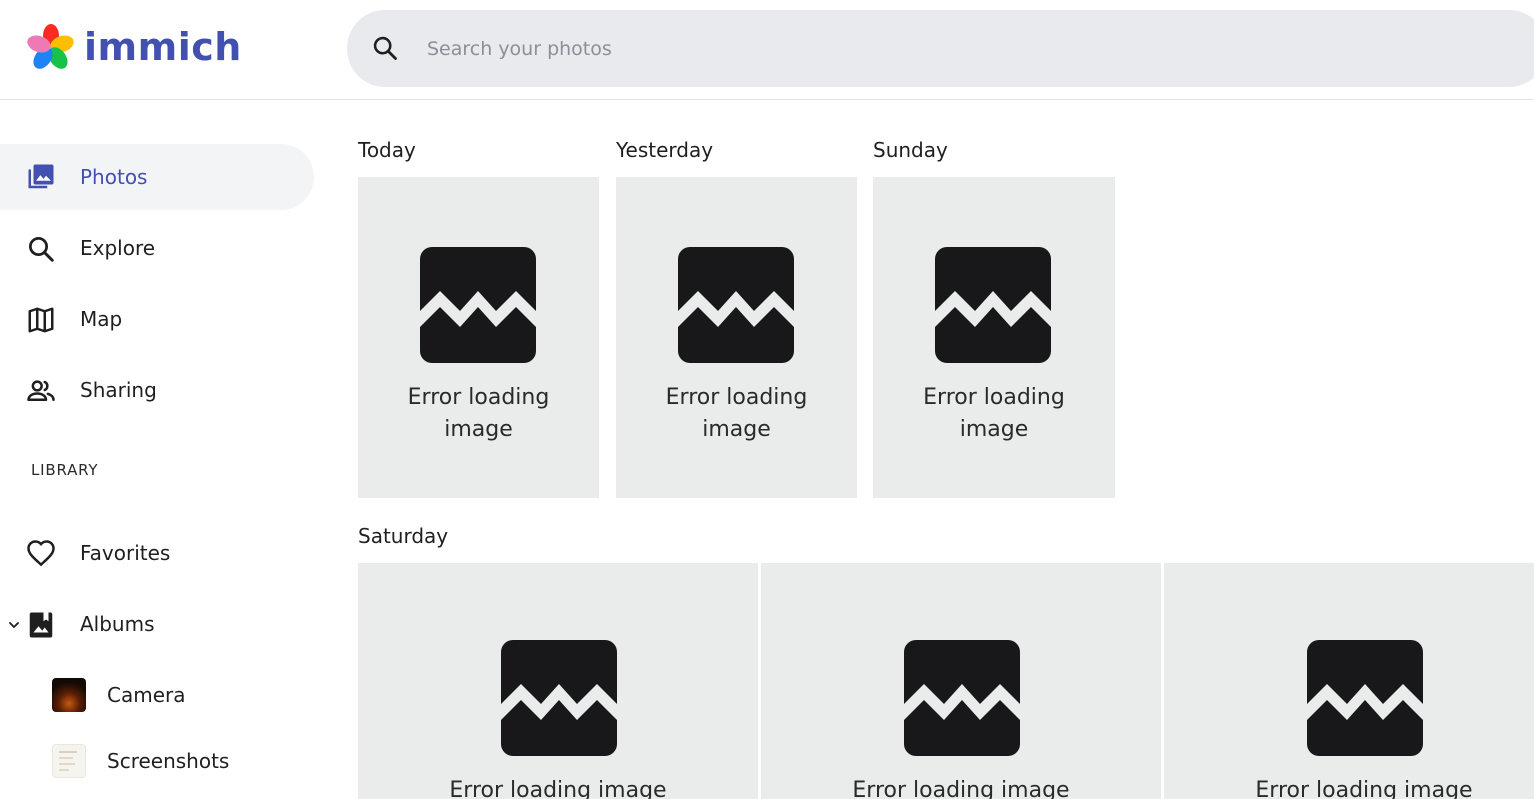 This screenshot has height=799, width=1534. What do you see at coordinates (41, 176) in the screenshot?
I see `photos-icon` at bounding box center [41, 176].